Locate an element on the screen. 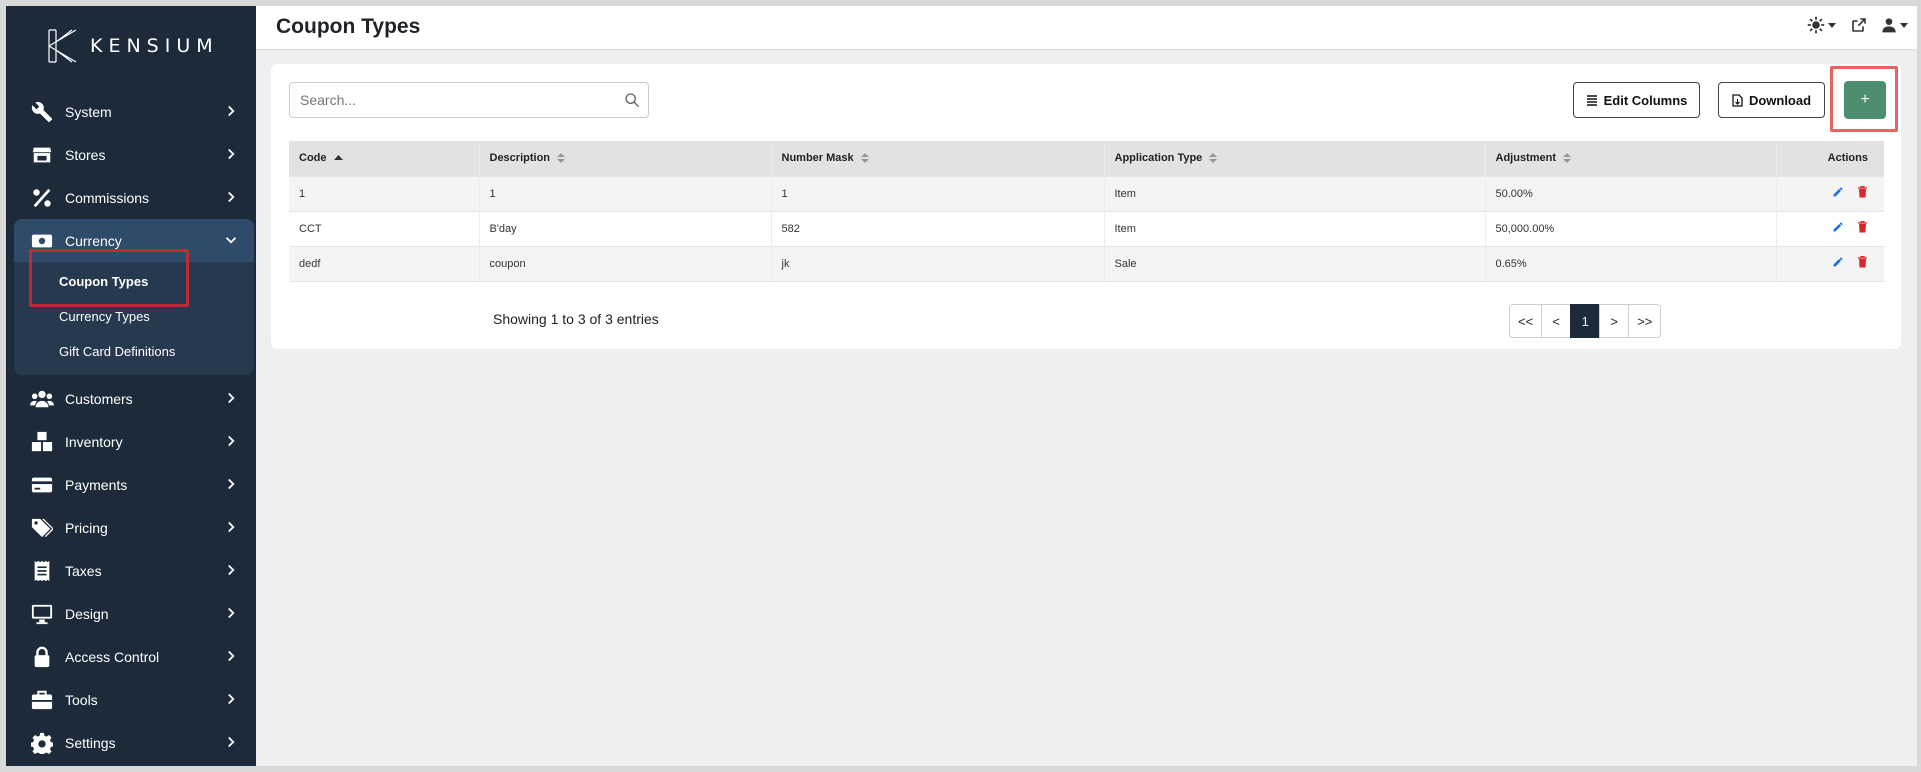 This screenshot has height=772, width=1921. cell-adjustment: 50,000.00% is located at coordinates (1631, 228).